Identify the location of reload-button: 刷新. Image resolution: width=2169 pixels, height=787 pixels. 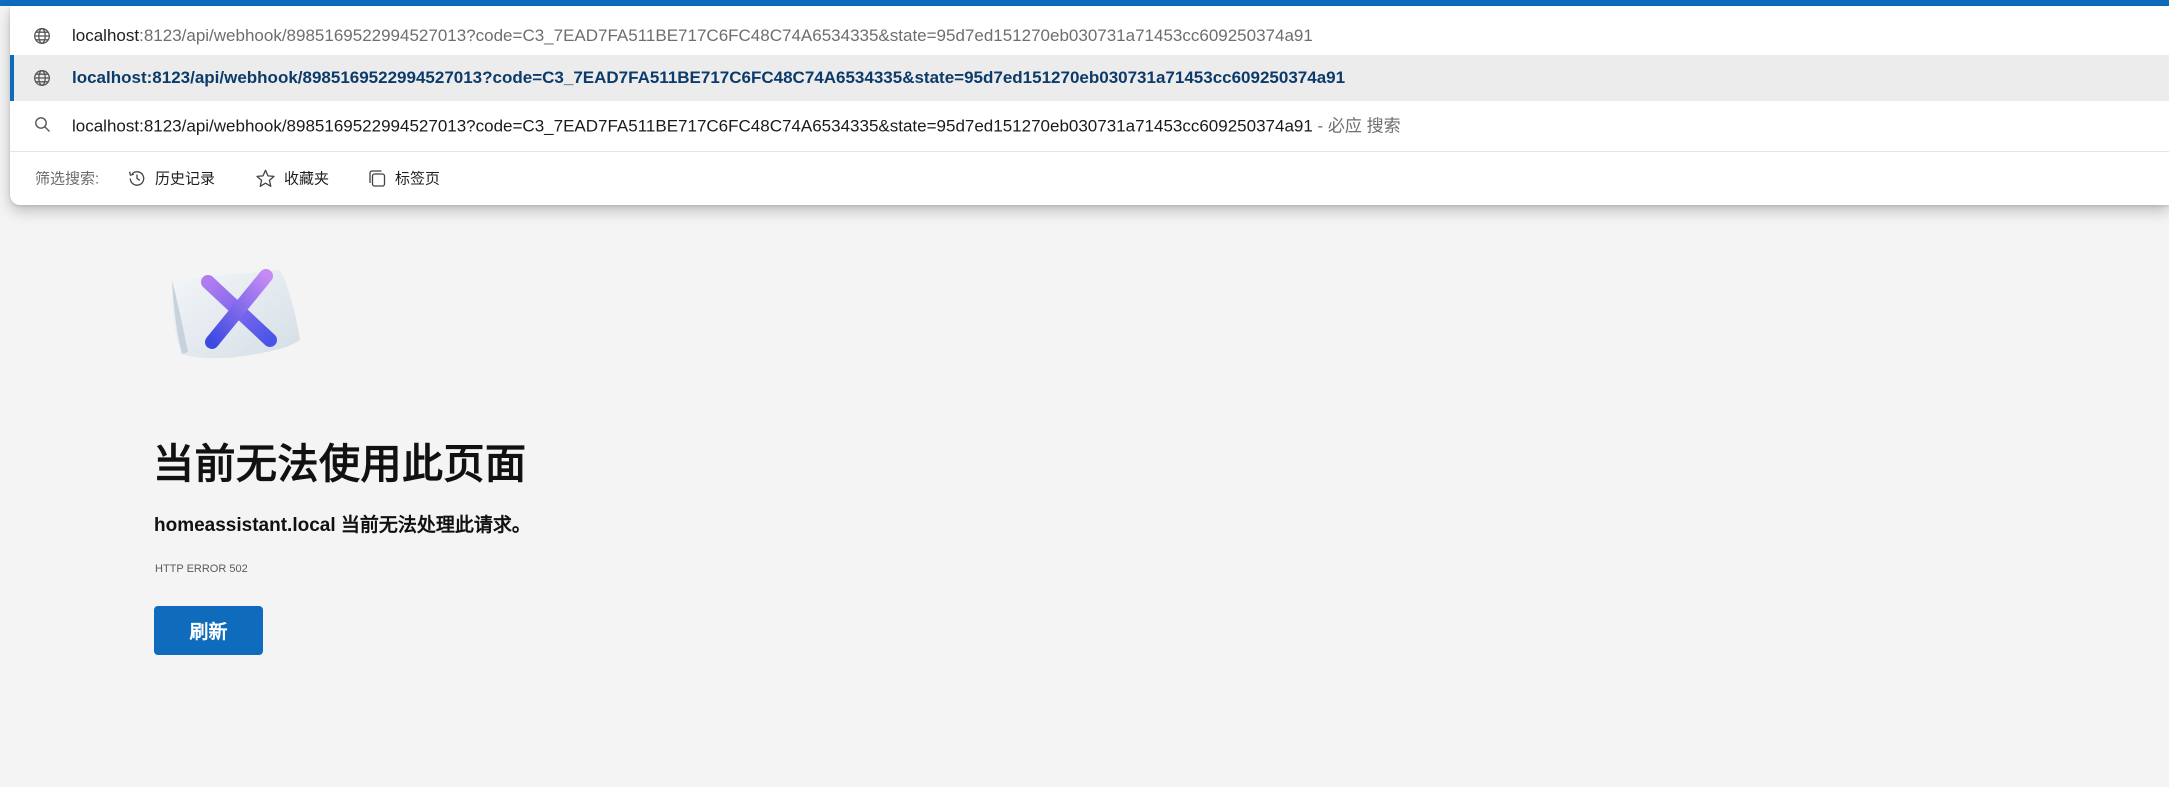
(208, 630).